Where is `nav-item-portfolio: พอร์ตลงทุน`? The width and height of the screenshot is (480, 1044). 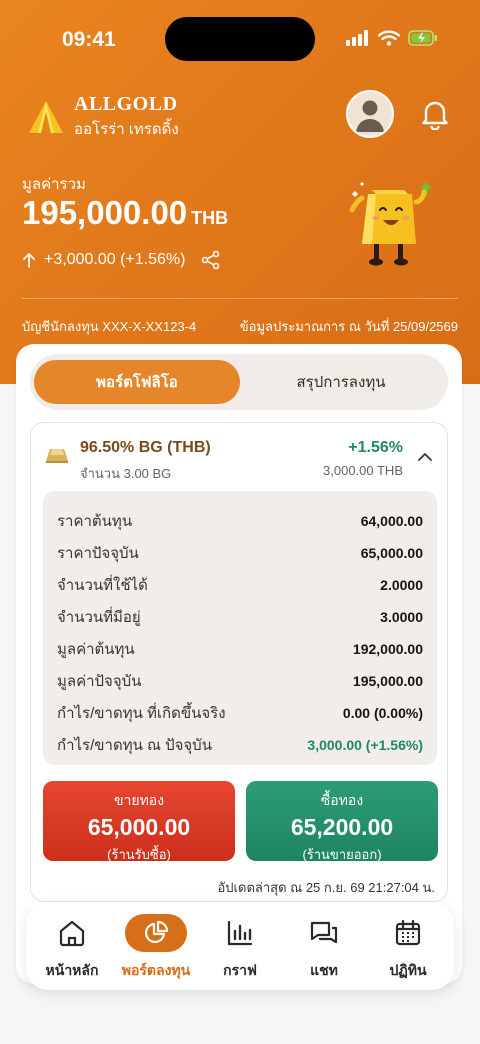
nav-item-portfolio: พอร์ตลงทุน is located at coordinates (156, 948).